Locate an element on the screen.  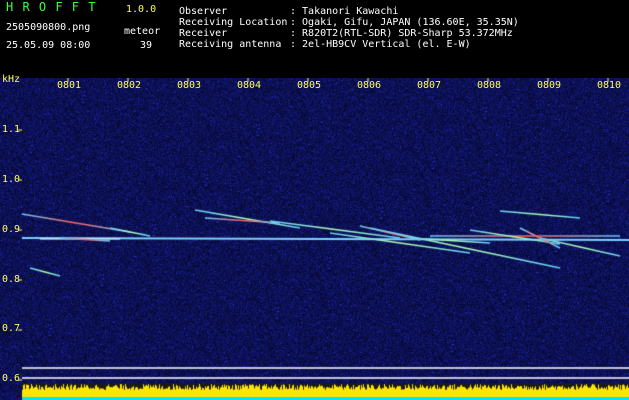
info-key-receiver: Receiver is located at coordinates (203, 33).